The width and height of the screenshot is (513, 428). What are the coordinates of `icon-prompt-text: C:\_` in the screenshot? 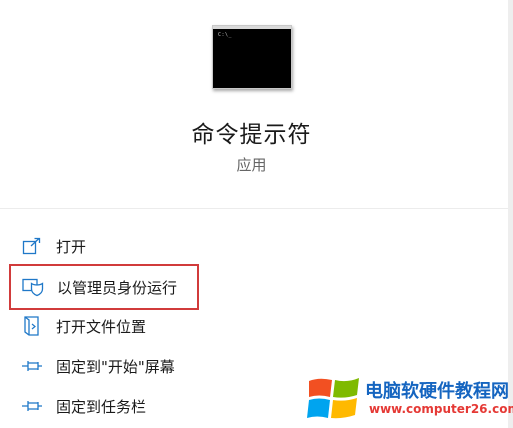 It's located at (225, 35).